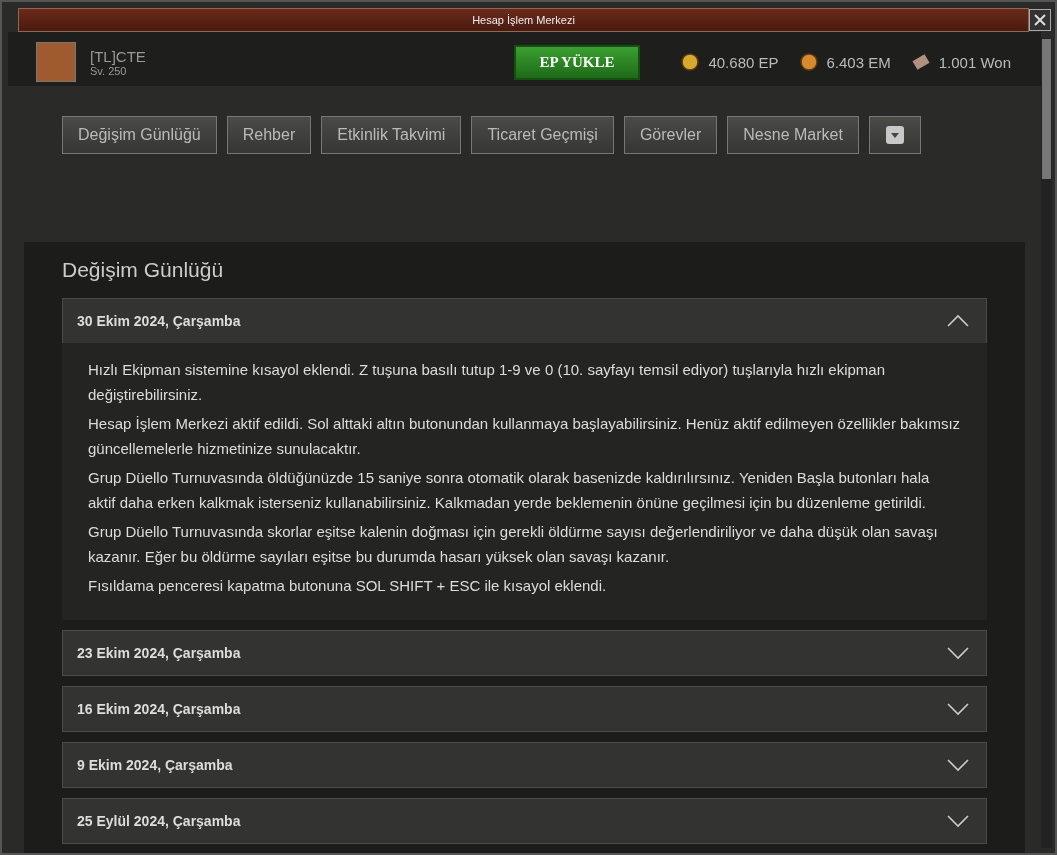  I want to click on accordion-header: 30 Ekim 2024, Çarşamba, so click(524, 321).